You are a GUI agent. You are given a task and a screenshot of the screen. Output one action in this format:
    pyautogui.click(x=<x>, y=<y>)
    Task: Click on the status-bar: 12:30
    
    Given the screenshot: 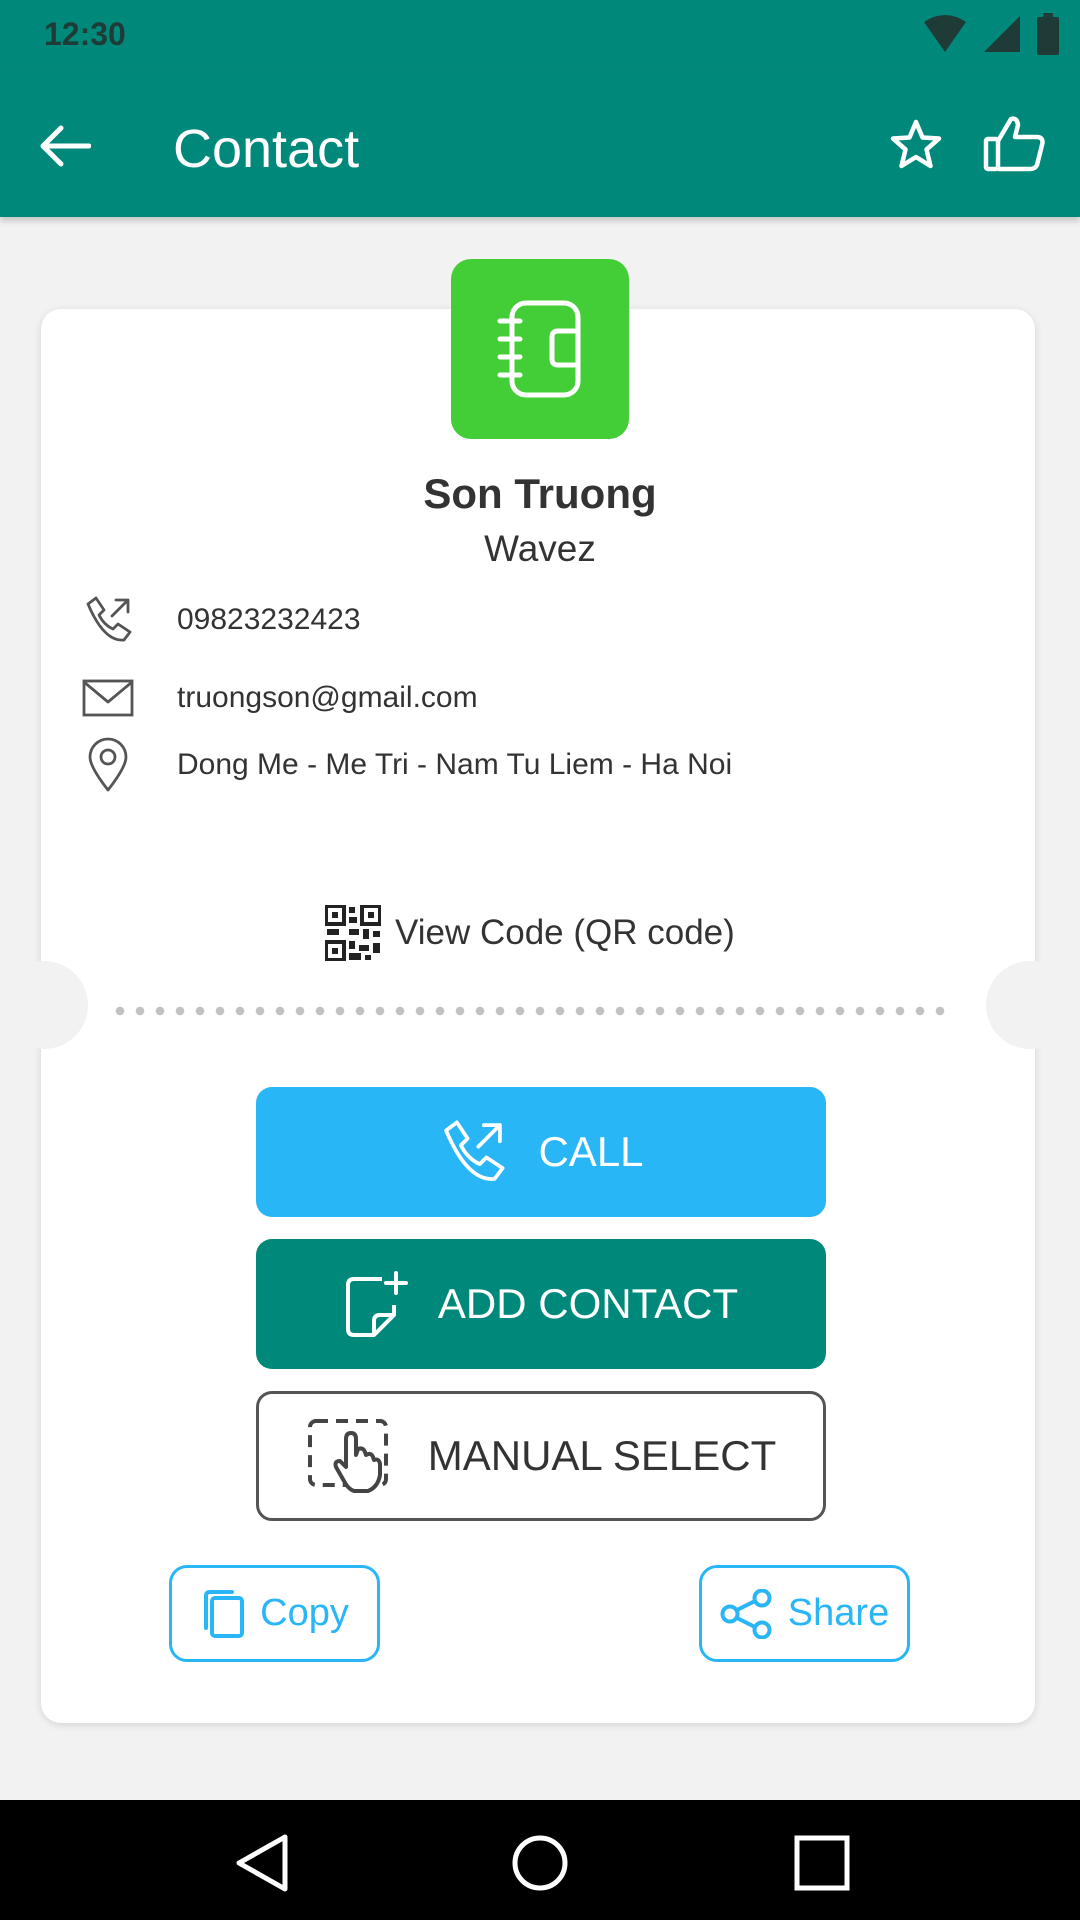 What is the action you would take?
    pyautogui.click(x=540, y=36)
    